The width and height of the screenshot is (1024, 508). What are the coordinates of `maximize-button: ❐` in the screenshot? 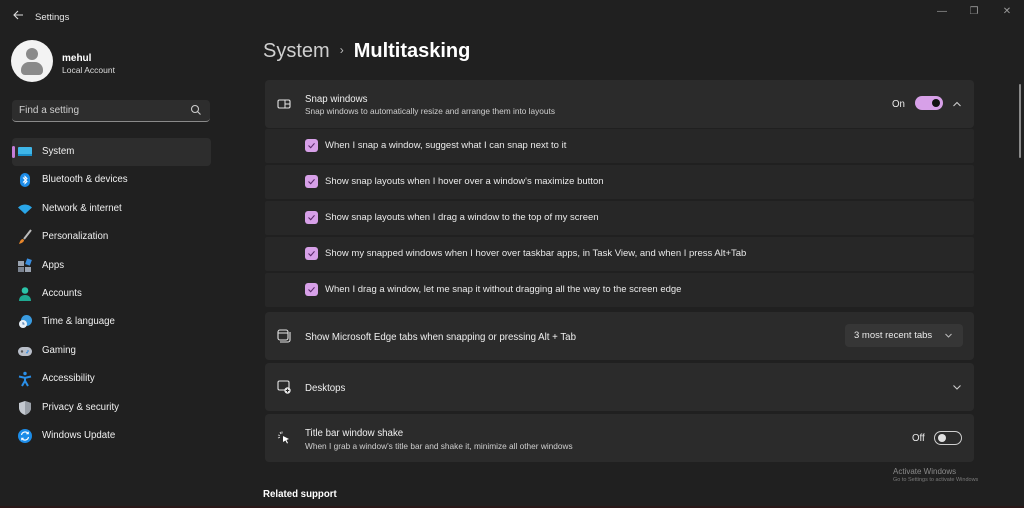 It's located at (974, 12).